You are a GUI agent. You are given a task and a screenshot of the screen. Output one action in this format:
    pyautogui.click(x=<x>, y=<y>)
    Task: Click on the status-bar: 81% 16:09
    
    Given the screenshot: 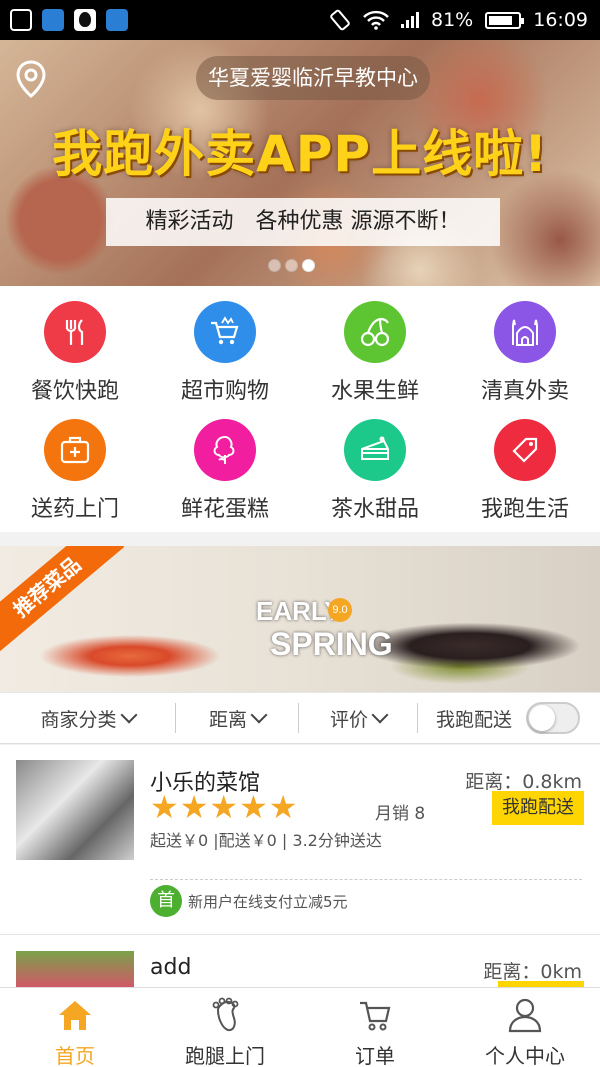 What is the action you would take?
    pyautogui.click(x=300, y=20)
    